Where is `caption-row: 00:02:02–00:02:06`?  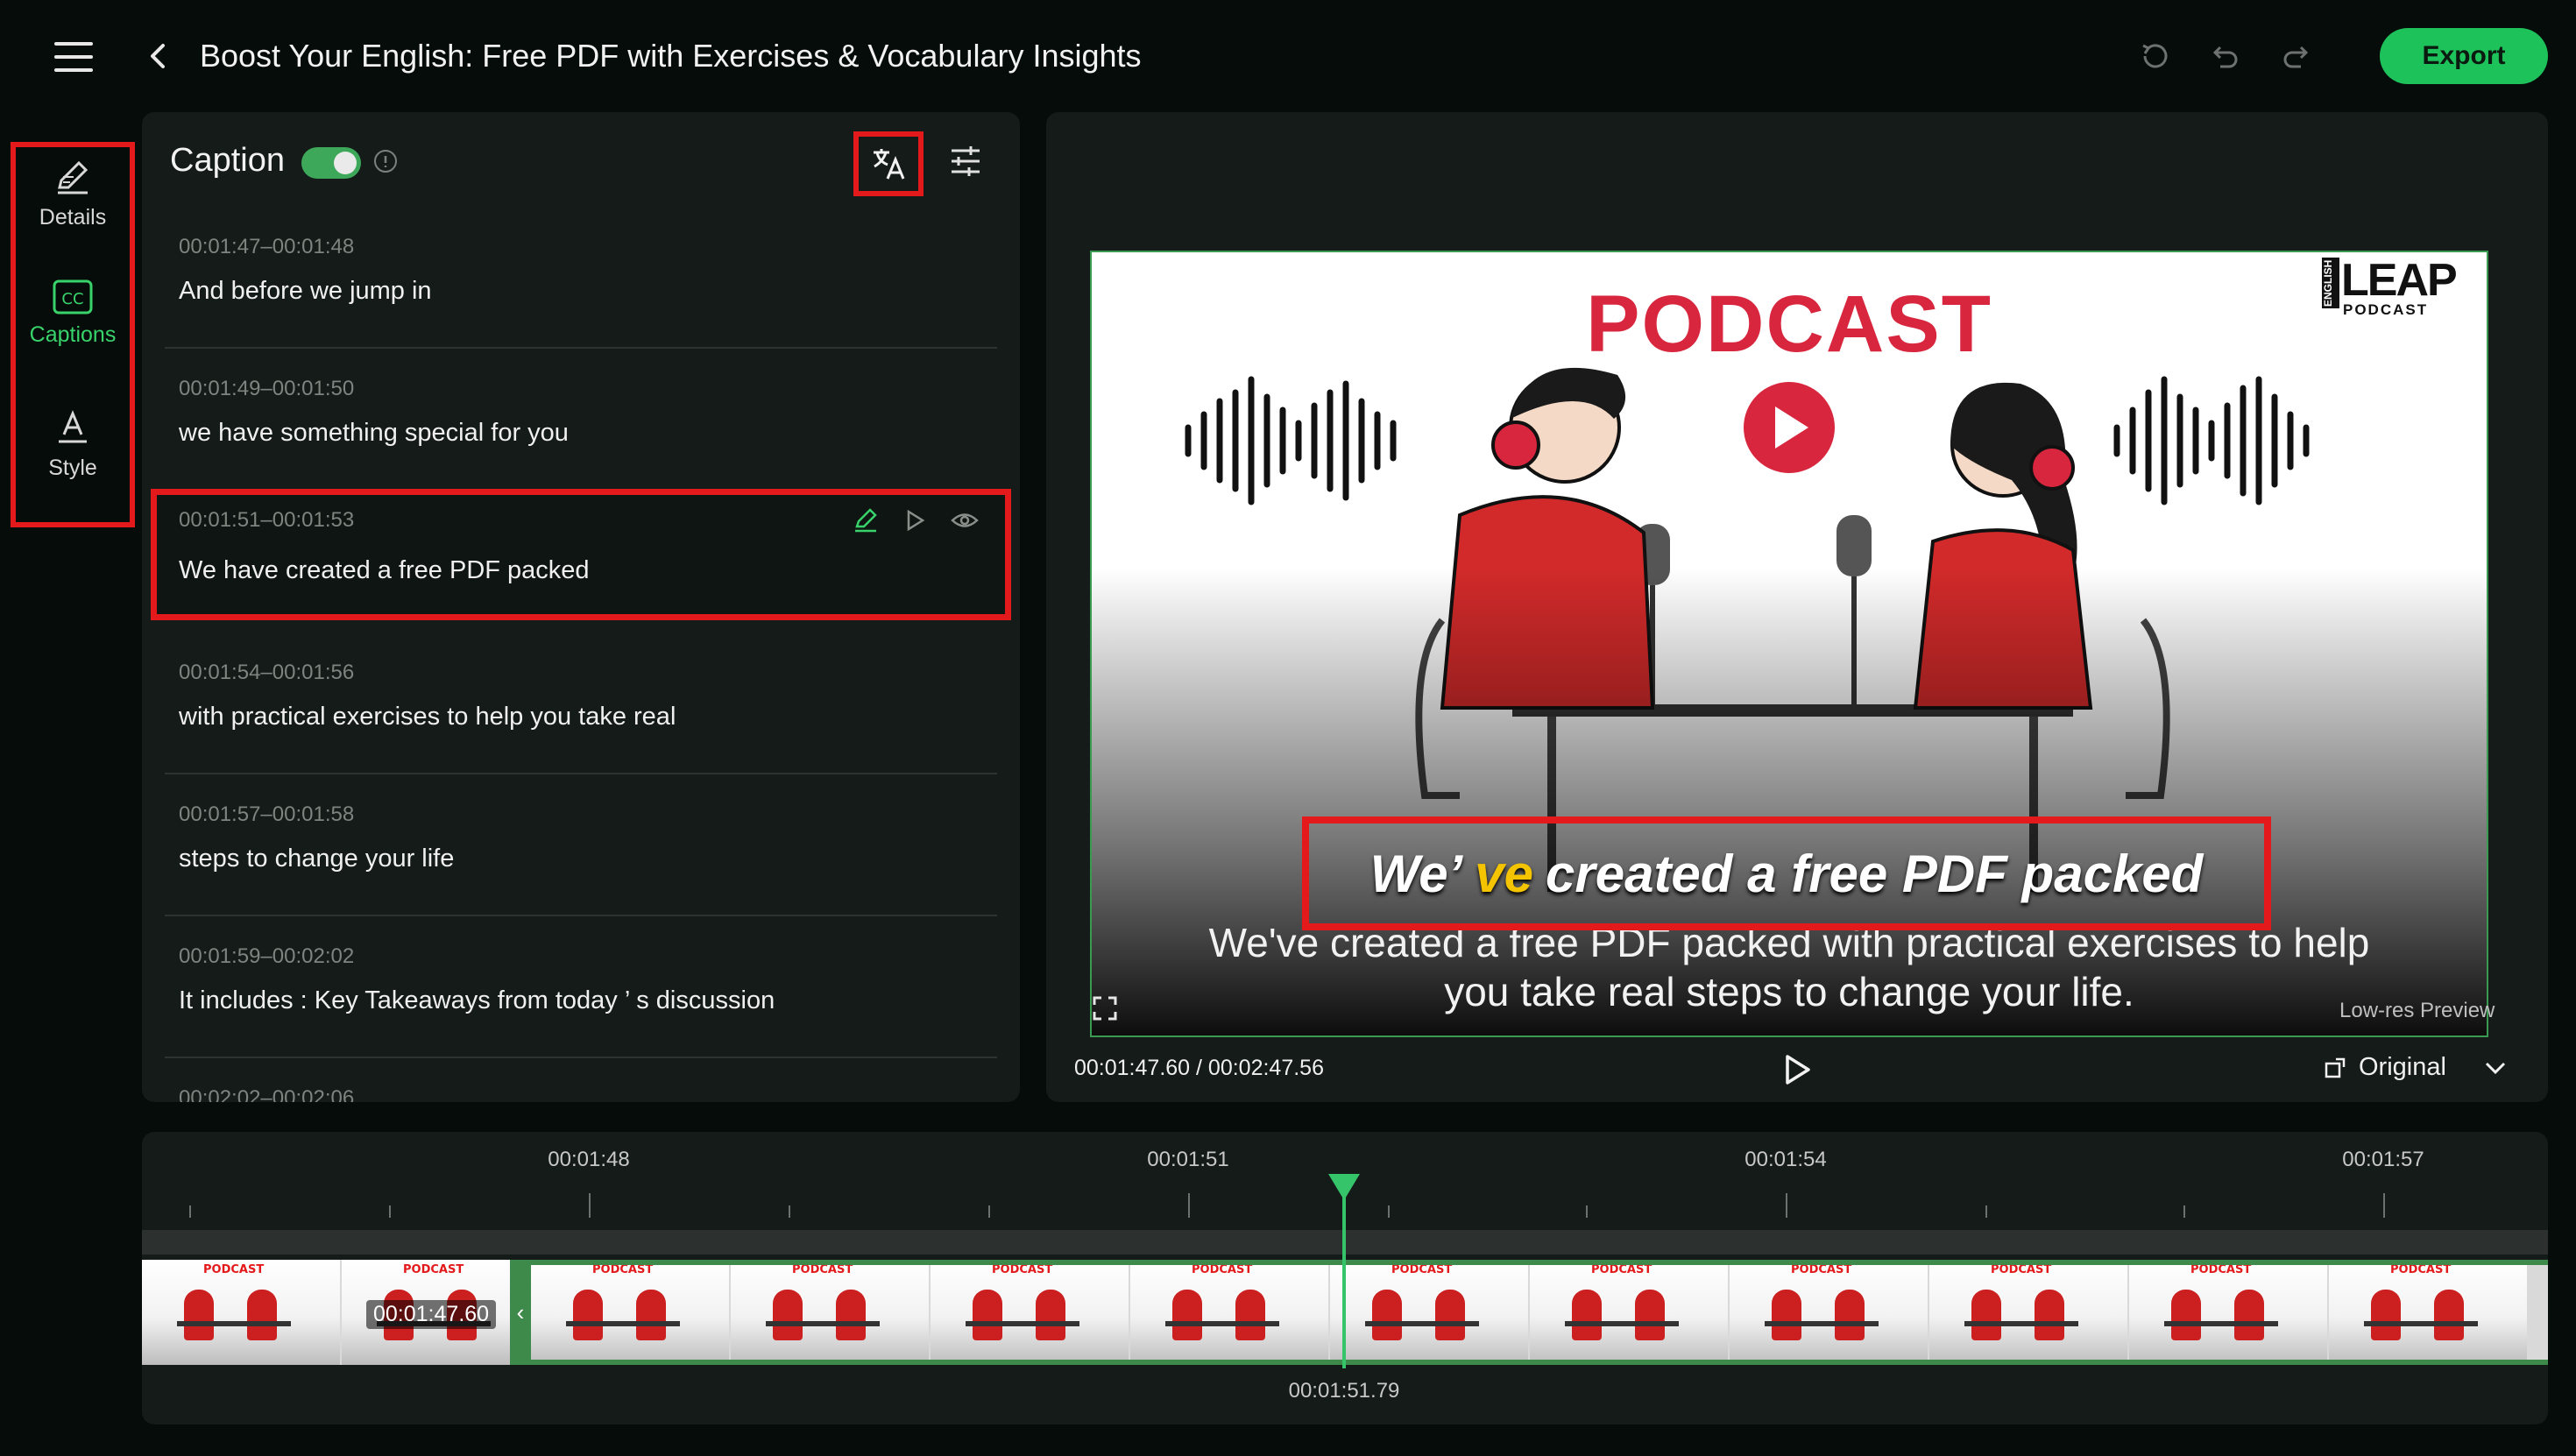
caption-row: 00:02:02–00:02:06 is located at coordinates (581, 1080).